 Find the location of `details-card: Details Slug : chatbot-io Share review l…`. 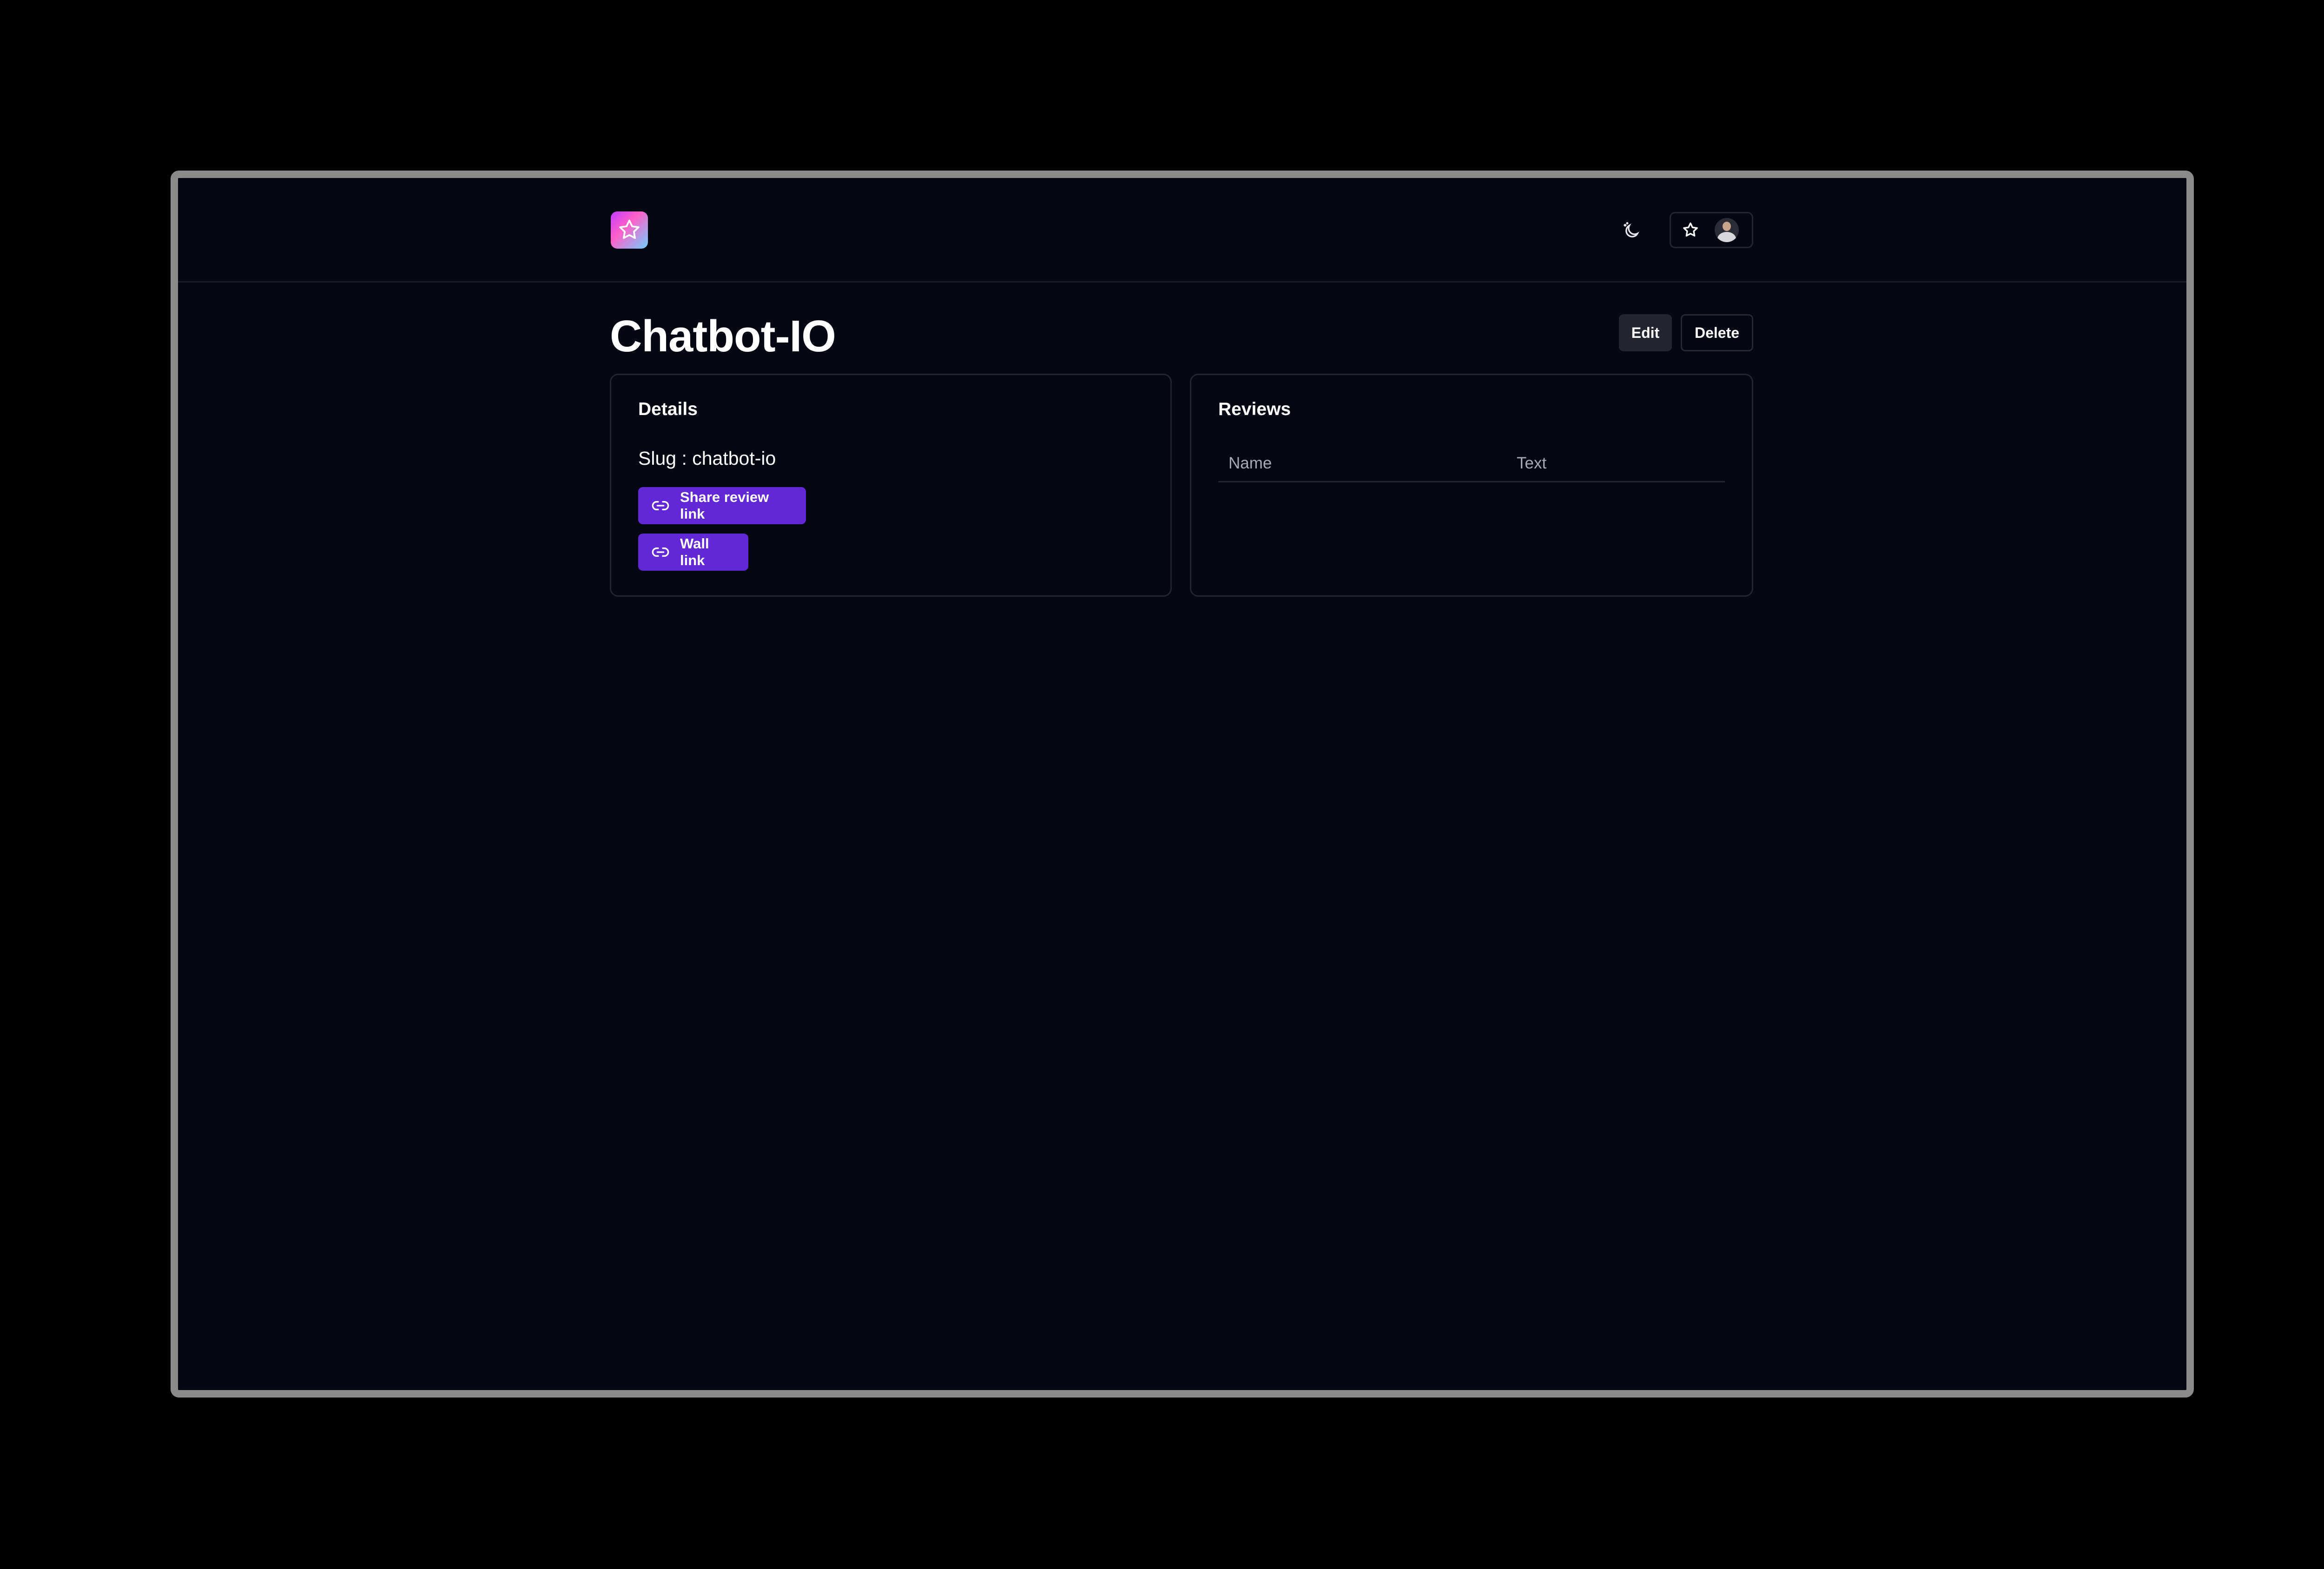

details-card: Details Slug : chatbot-io Share review l… is located at coordinates (891, 485).